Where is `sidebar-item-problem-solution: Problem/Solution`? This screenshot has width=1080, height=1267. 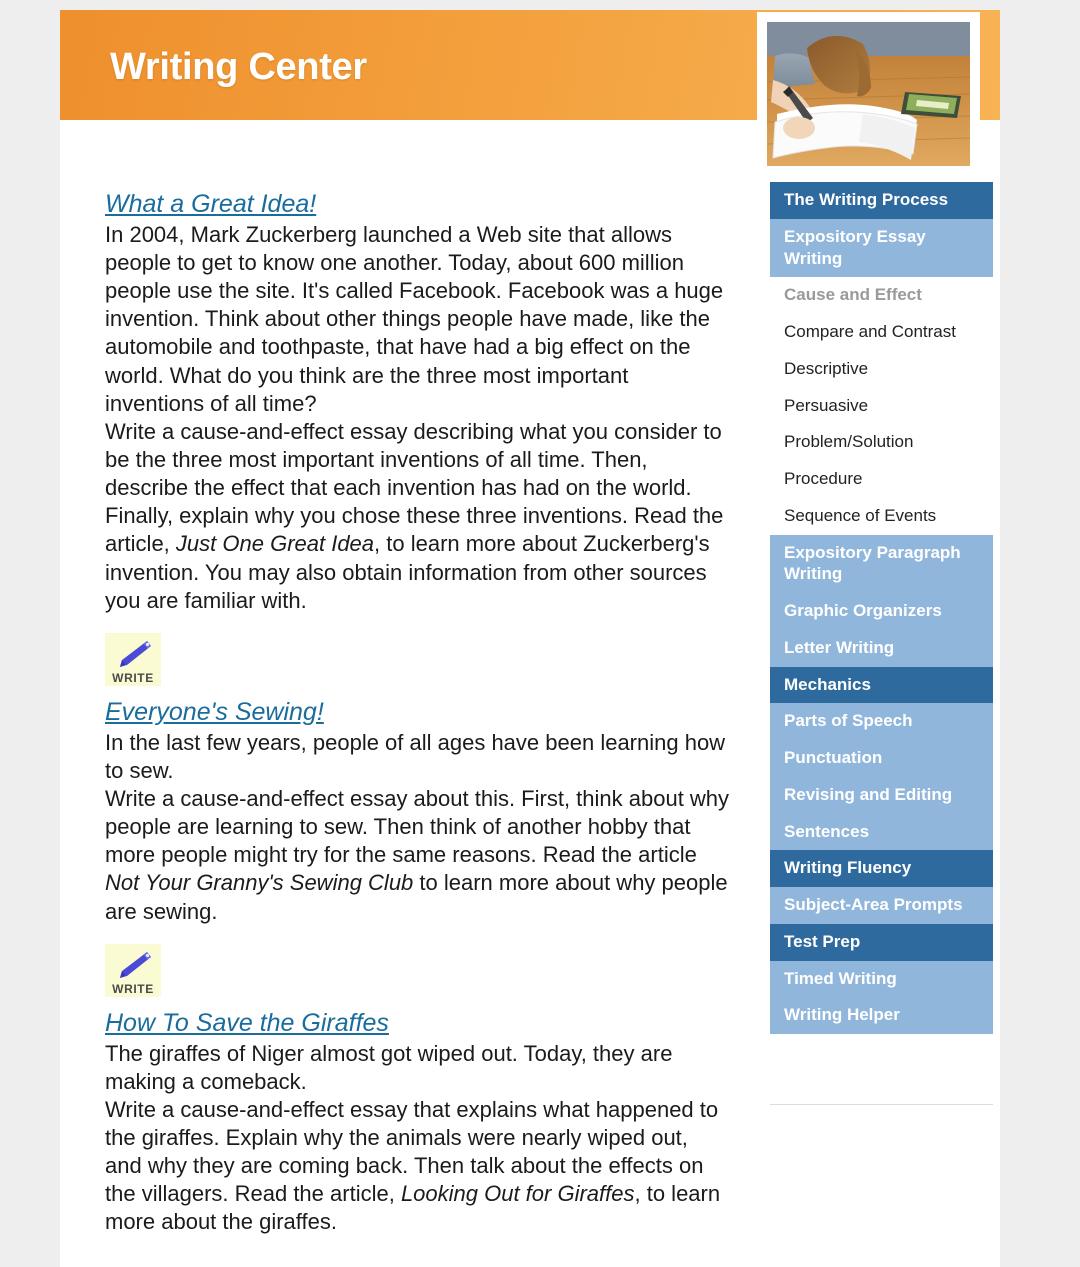 sidebar-item-problem-solution: Problem/Solution is located at coordinates (881, 442).